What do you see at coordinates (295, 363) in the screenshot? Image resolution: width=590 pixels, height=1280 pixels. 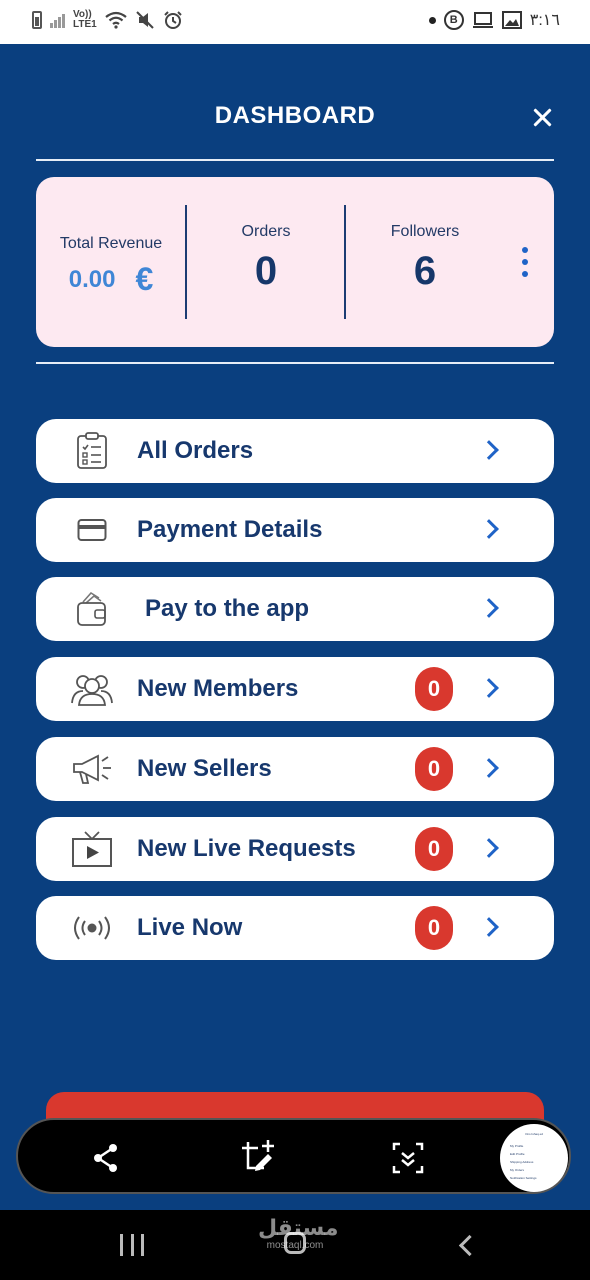 I see `stats-divider` at bounding box center [295, 363].